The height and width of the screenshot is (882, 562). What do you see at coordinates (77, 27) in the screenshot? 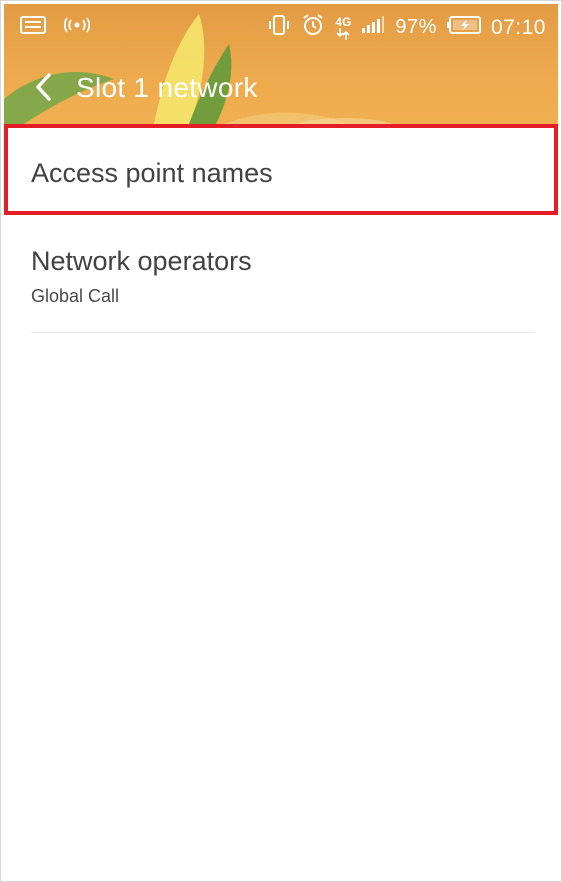
I see `hotspot-icon` at bounding box center [77, 27].